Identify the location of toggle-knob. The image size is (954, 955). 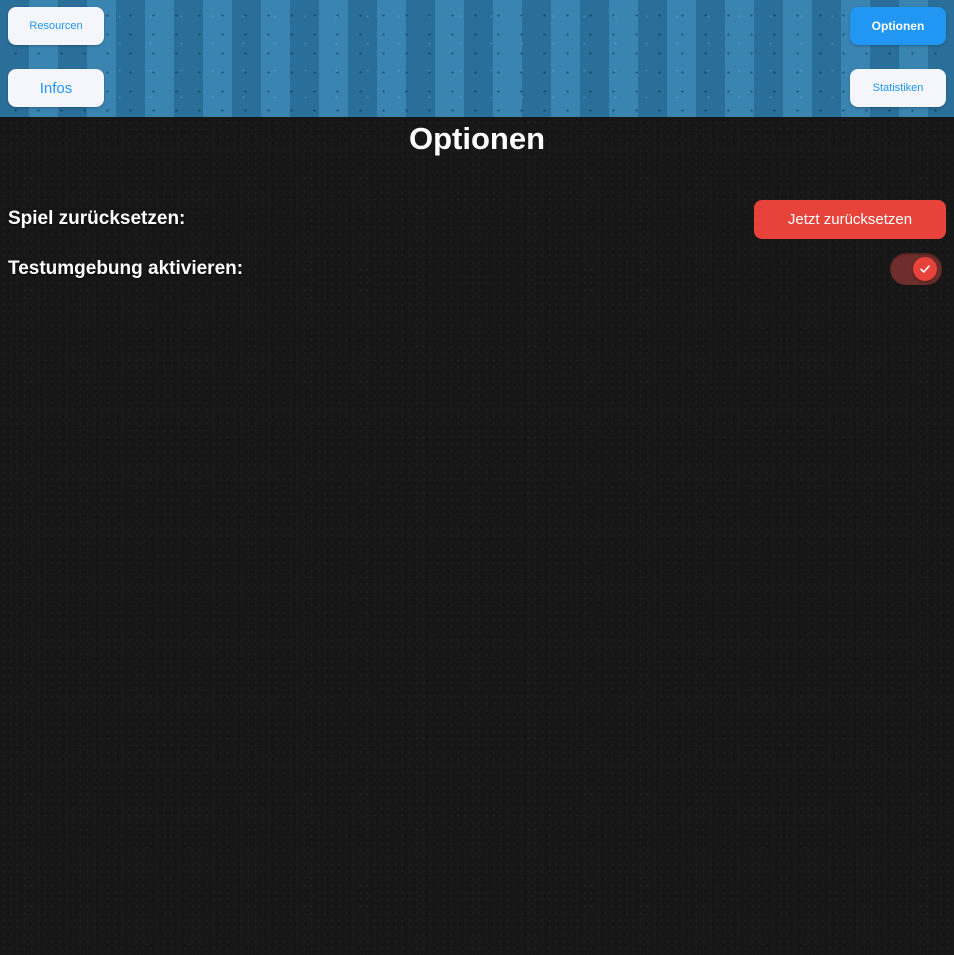
(925, 269).